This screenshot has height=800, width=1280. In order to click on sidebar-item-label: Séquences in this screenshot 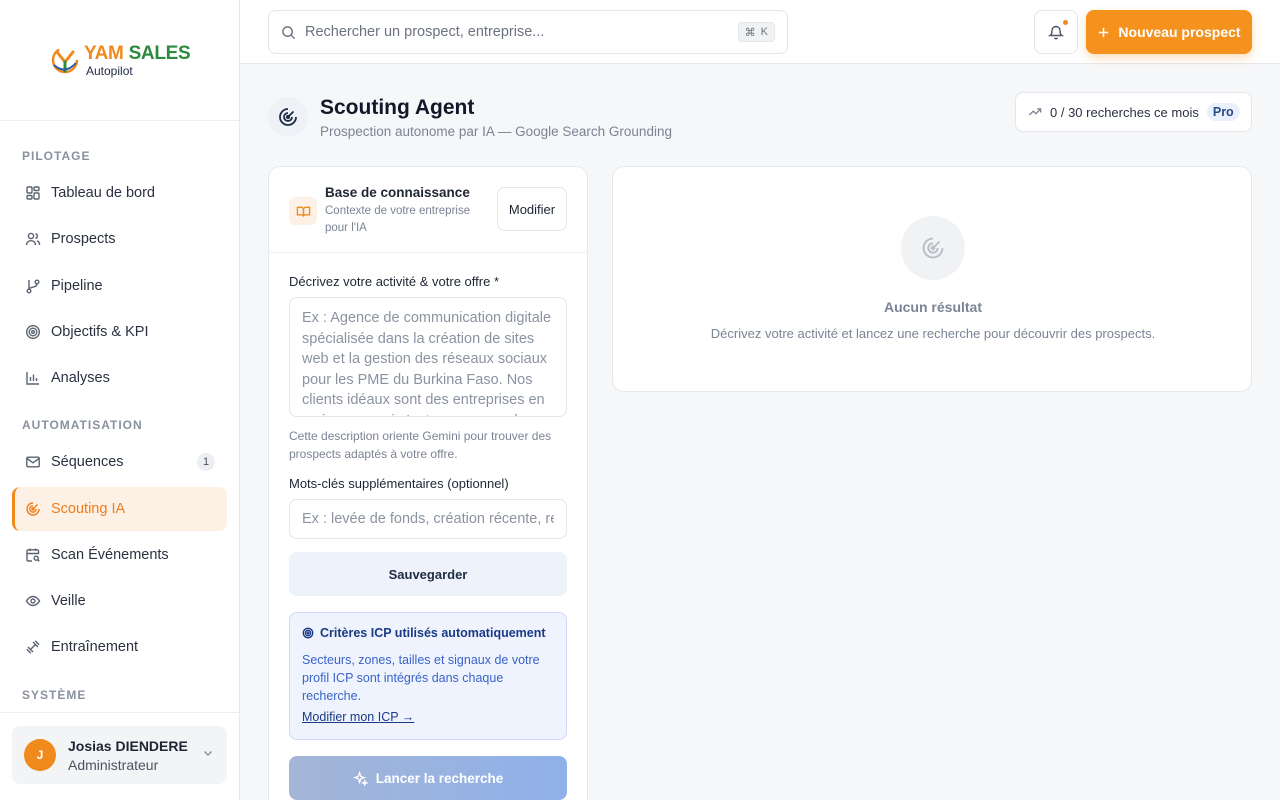, I will do `click(87, 462)`.